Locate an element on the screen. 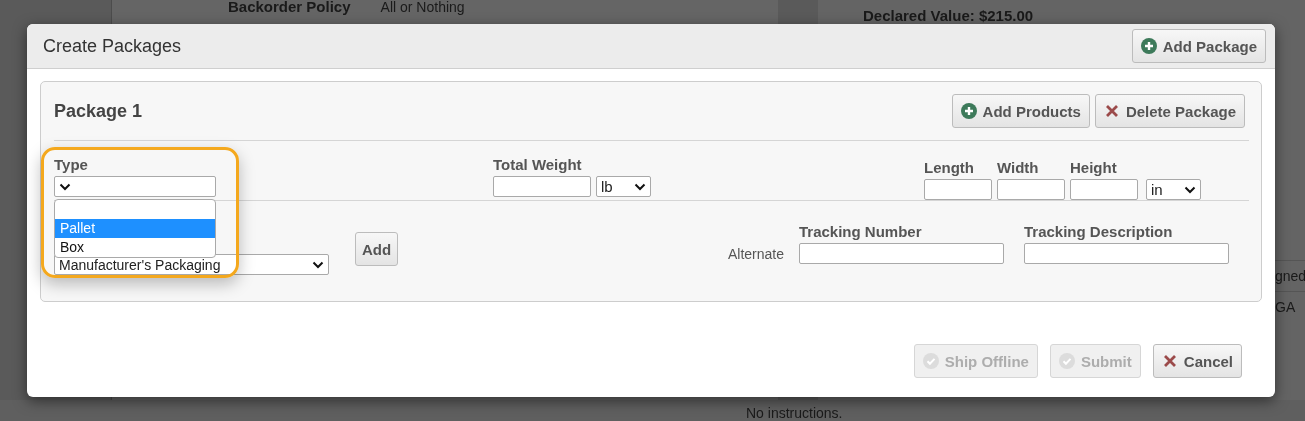  field-label: Type is located at coordinates (71, 164).